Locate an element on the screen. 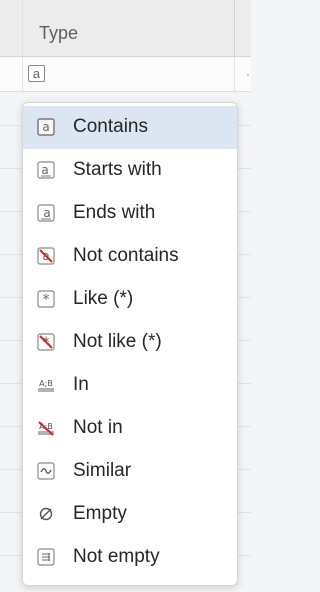 This screenshot has width=320, height=592. like-icon: * is located at coordinates (46, 299).